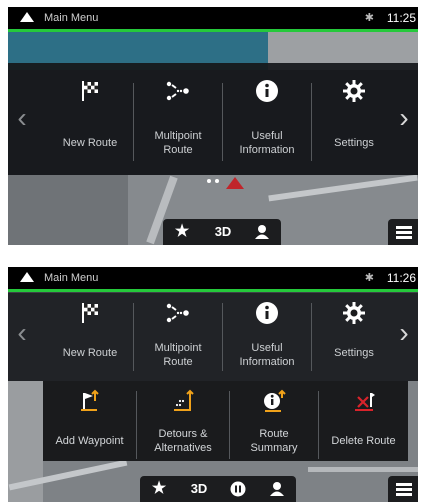 This screenshot has height=502, width=424. What do you see at coordinates (401, 278) in the screenshot?
I see `status-time: 11:26` at bounding box center [401, 278].